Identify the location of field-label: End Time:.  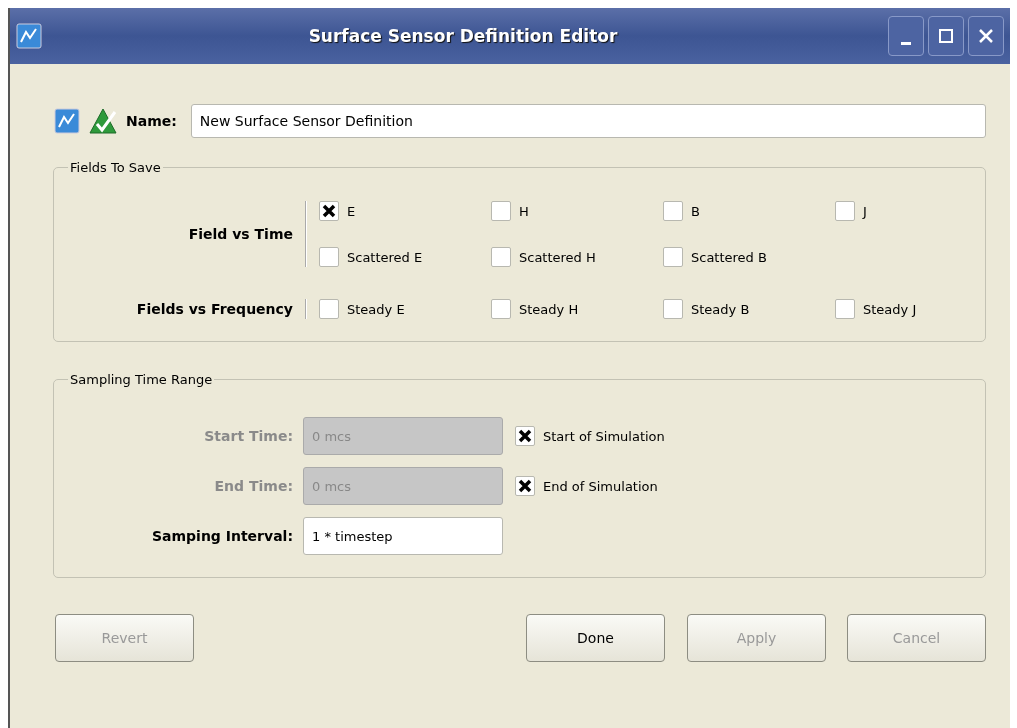
(253, 486).